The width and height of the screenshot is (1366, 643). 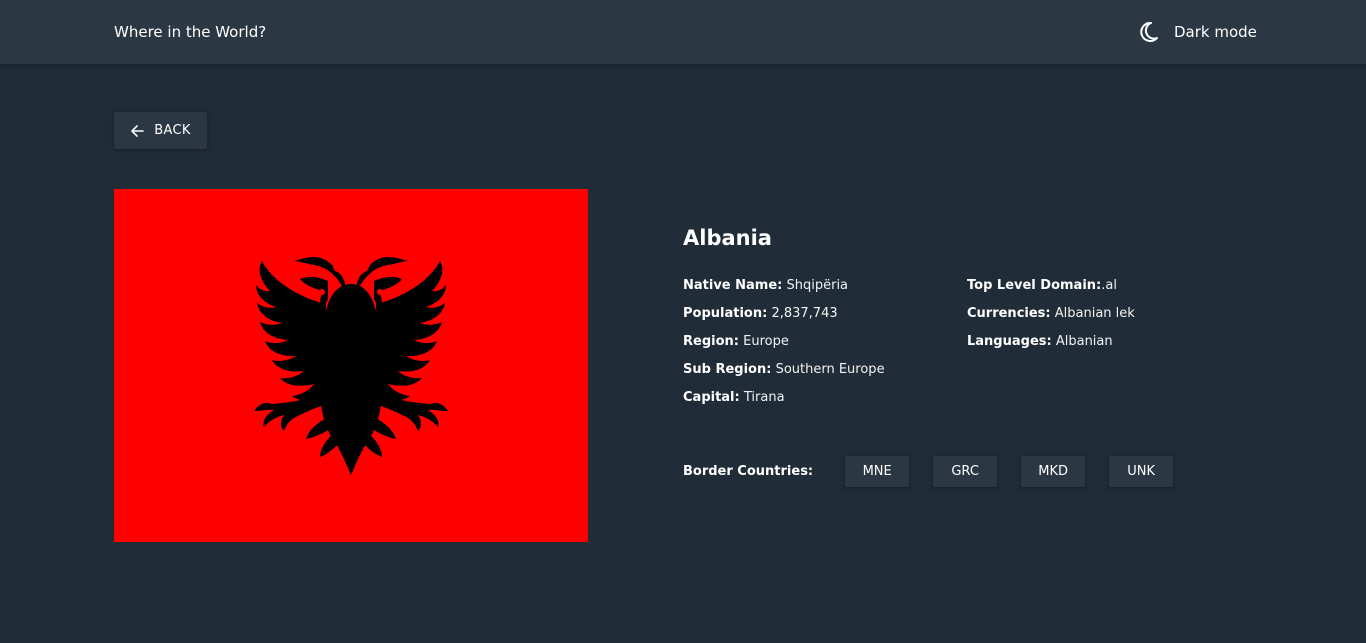 What do you see at coordinates (1084, 341) in the screenshot?
I see `detail-value: Albanian` at bounding box center [1084, 341].